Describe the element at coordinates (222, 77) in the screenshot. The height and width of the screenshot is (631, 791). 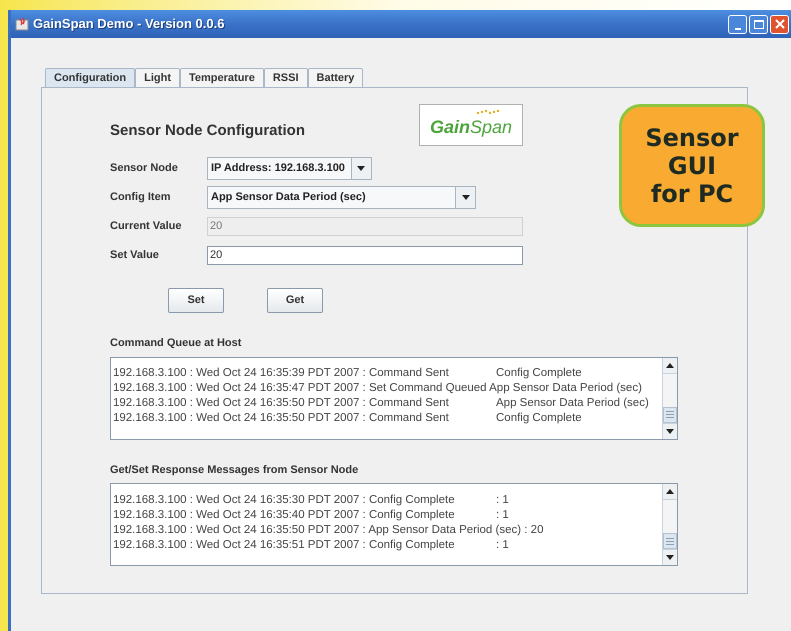
I see `tab: Temperature` at that location.